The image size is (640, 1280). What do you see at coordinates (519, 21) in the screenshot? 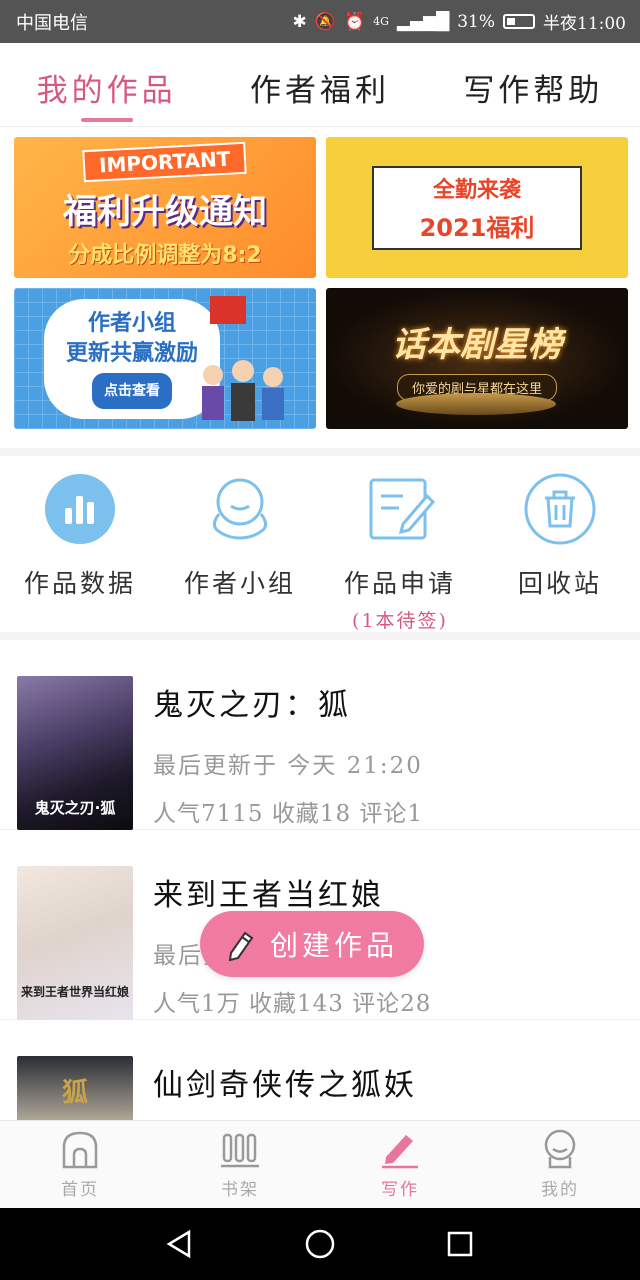
I see `battery-icon` at bounding box center [519, 21].